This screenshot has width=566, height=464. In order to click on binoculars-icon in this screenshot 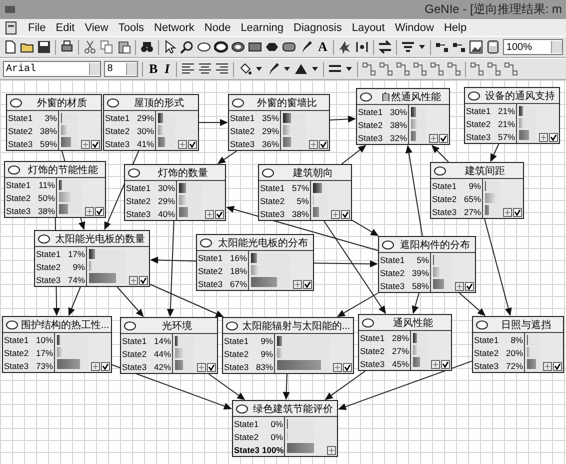, I will do `click(147, 47)`.